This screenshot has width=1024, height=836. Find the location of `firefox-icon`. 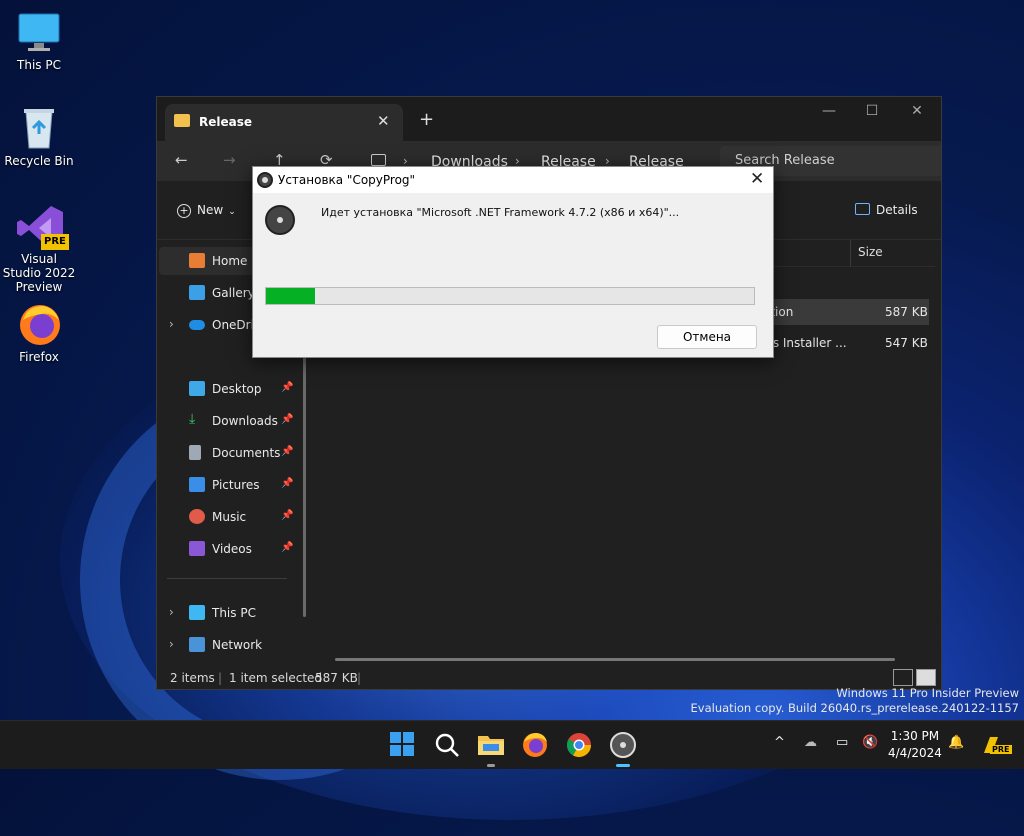

firefox-icon is located at coordinates (39, 324).